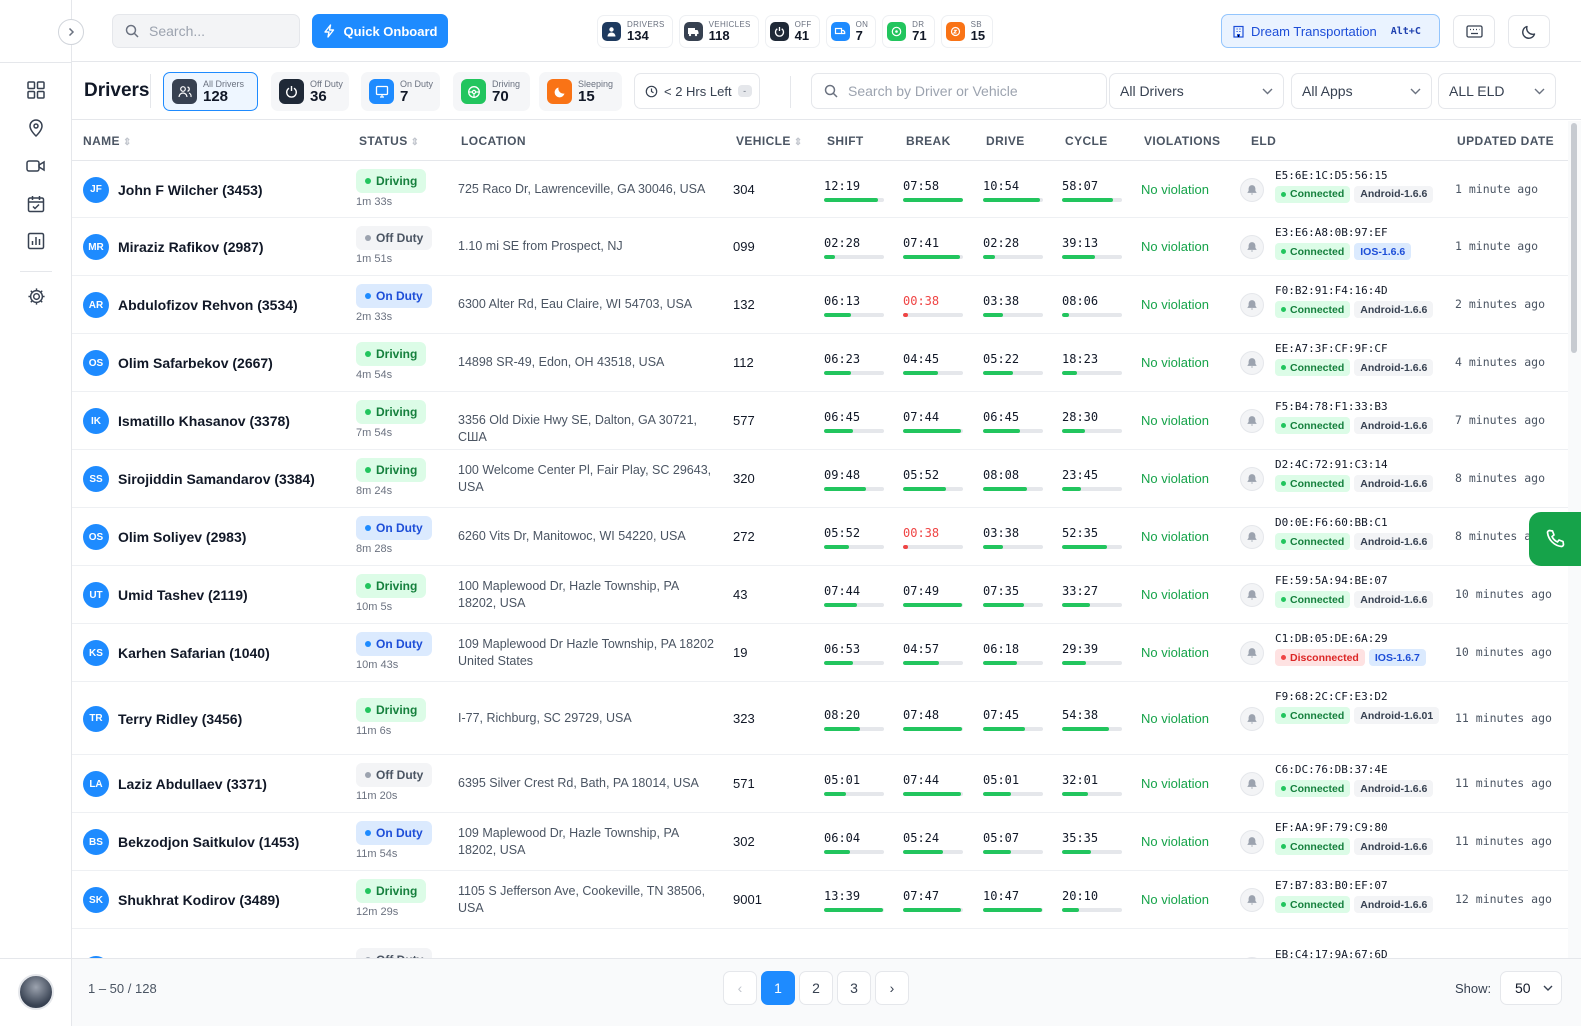  What do you see at coordinates (182, 537) in the screenshot?
I see `driver-name: Olim Soliyev (2983)` at bounding box center [182, 537].